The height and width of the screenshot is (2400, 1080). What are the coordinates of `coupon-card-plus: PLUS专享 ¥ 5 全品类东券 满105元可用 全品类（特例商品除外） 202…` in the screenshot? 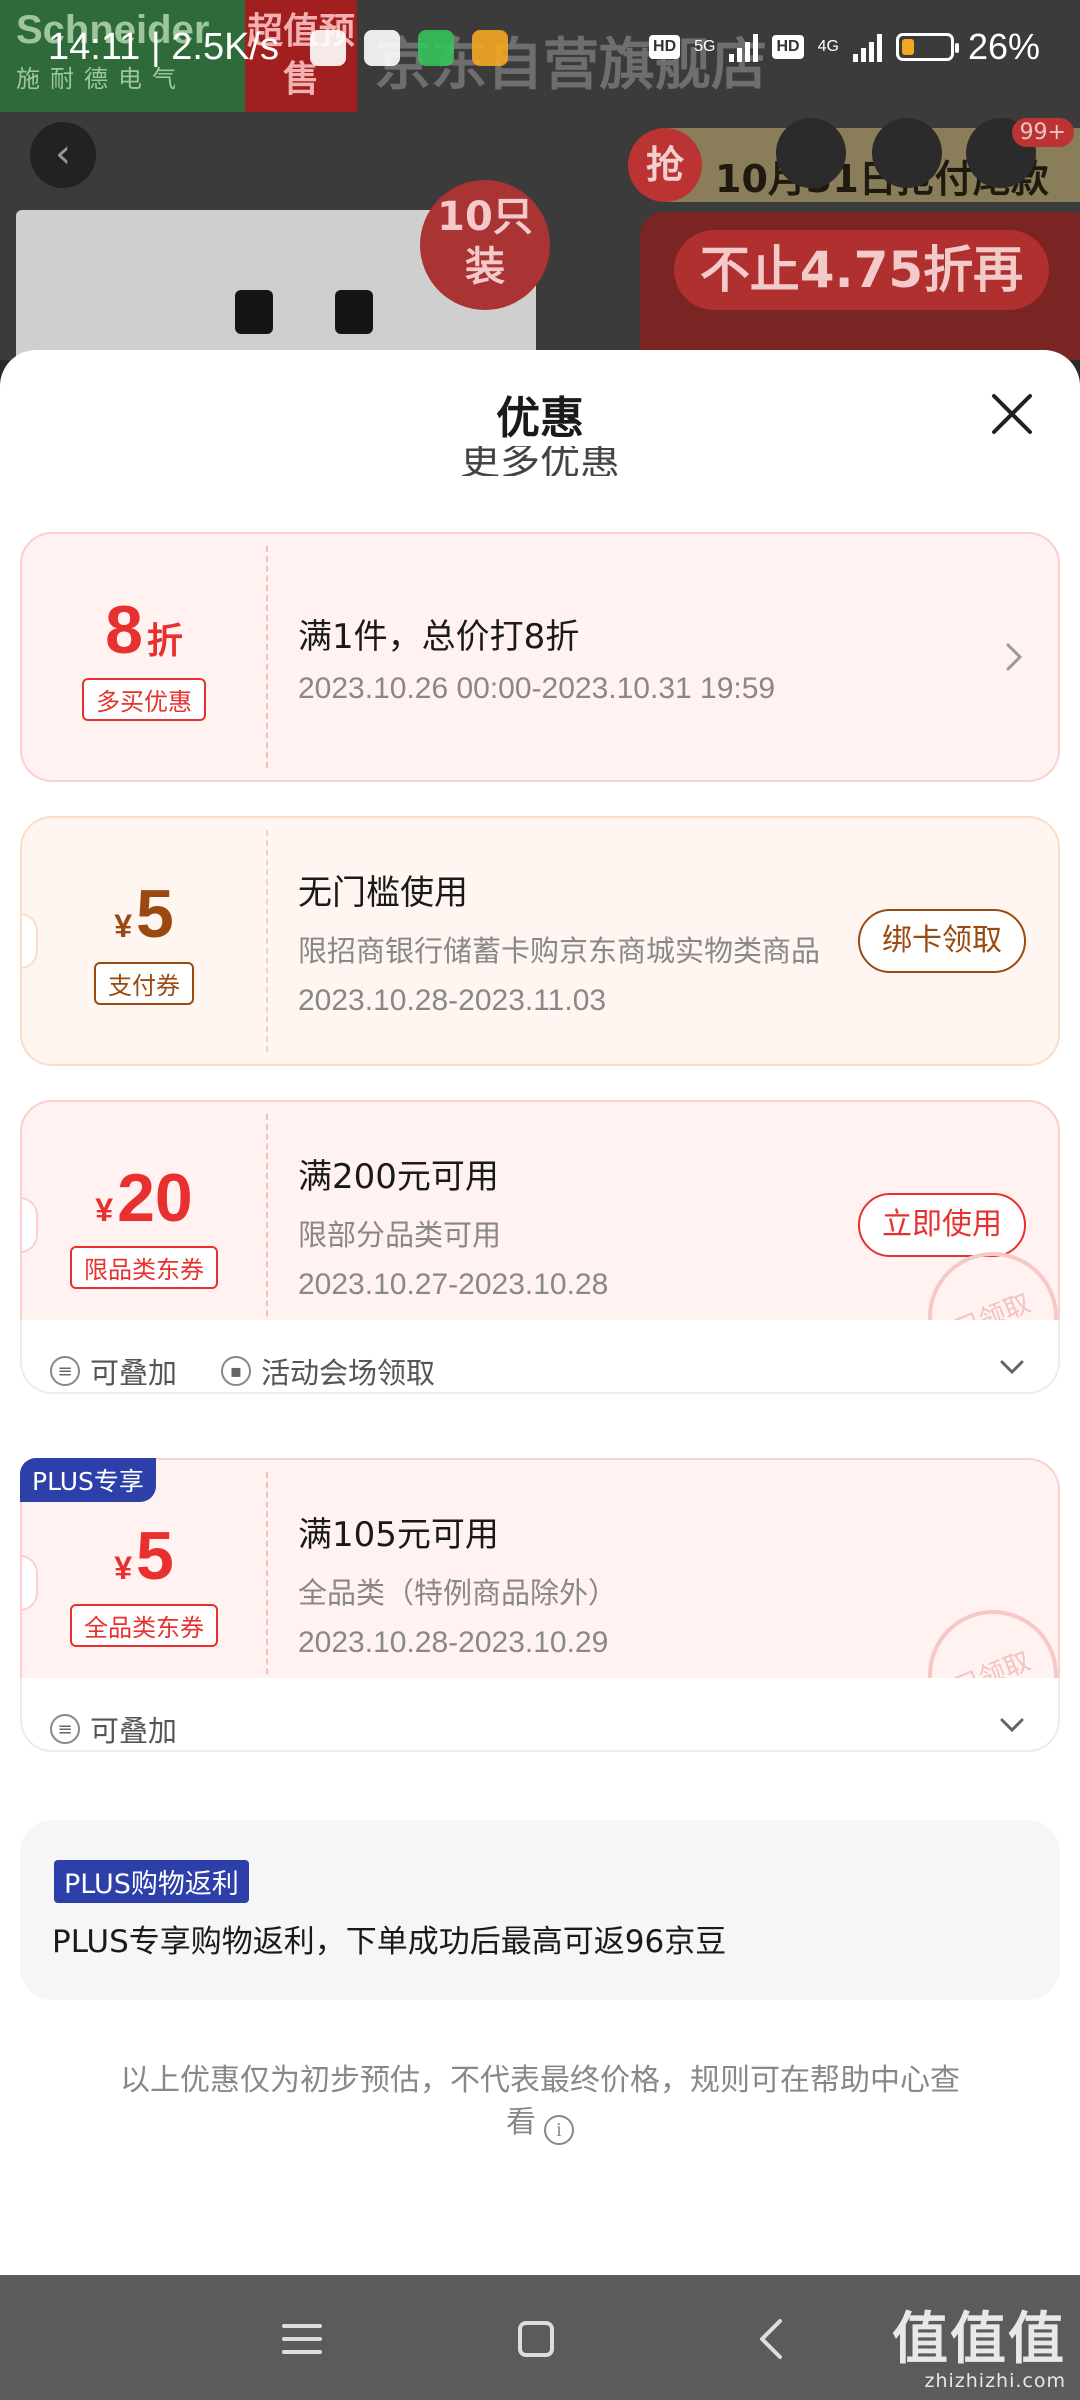 It's located at (540, 1605).